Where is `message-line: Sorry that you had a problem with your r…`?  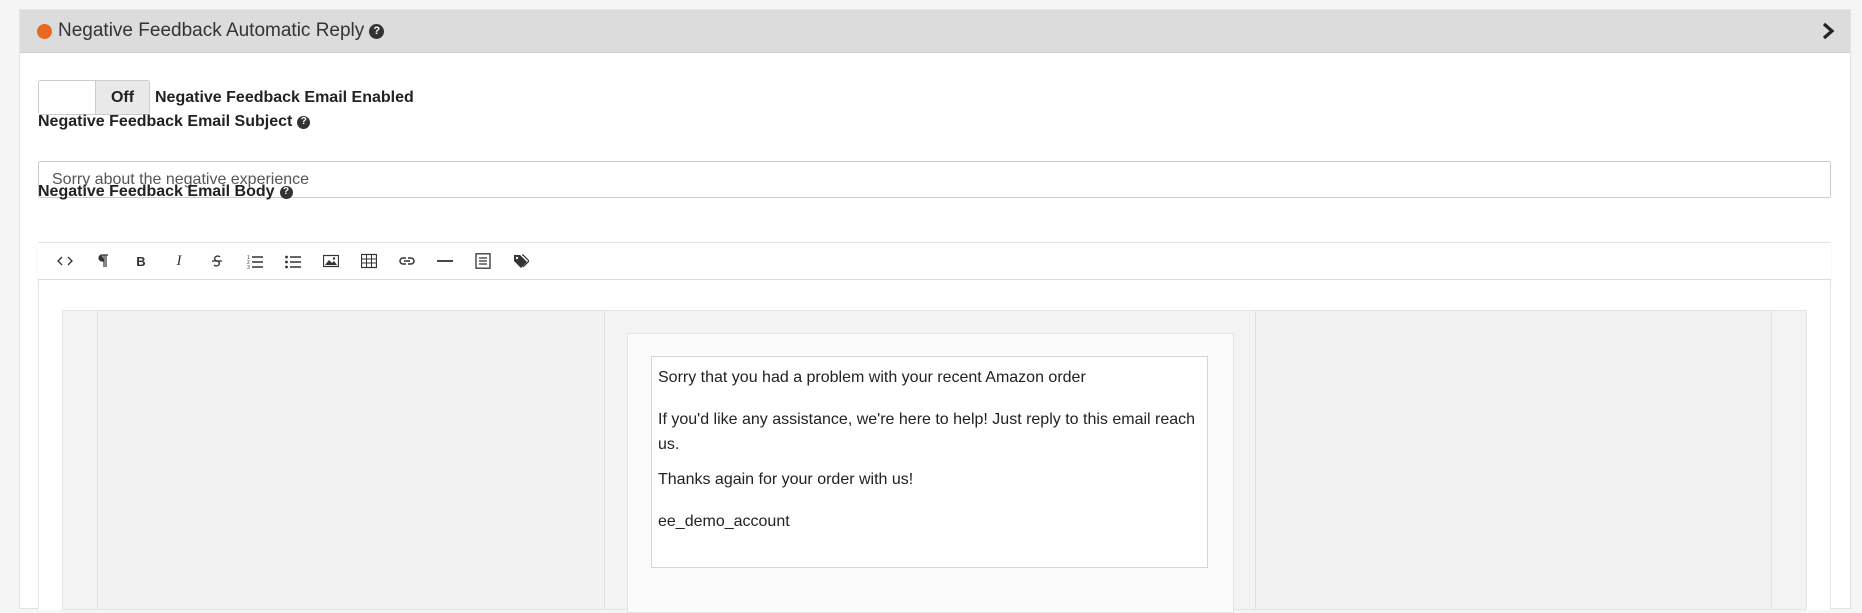 message-line: Sorry that you had a problem with your r… is located at coordinates (872, 377).